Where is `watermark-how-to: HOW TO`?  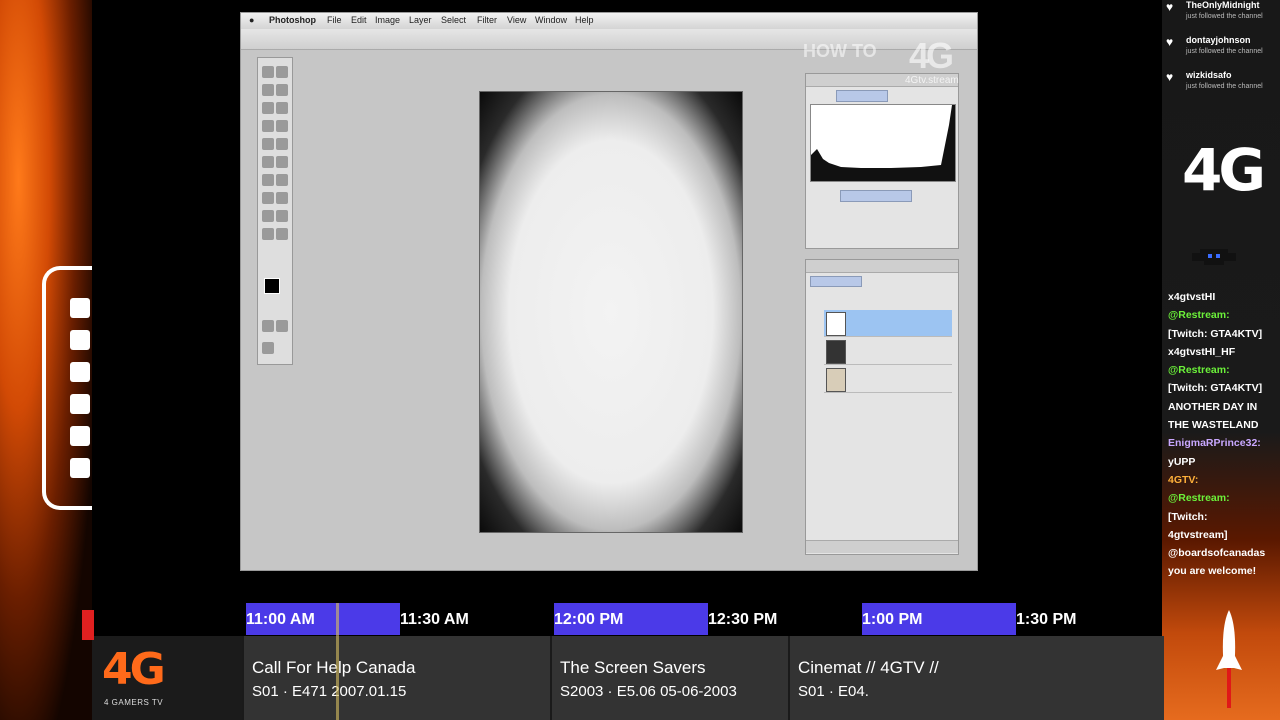
watermark-how-to: HOW TO is located at coordinates (840, 51).